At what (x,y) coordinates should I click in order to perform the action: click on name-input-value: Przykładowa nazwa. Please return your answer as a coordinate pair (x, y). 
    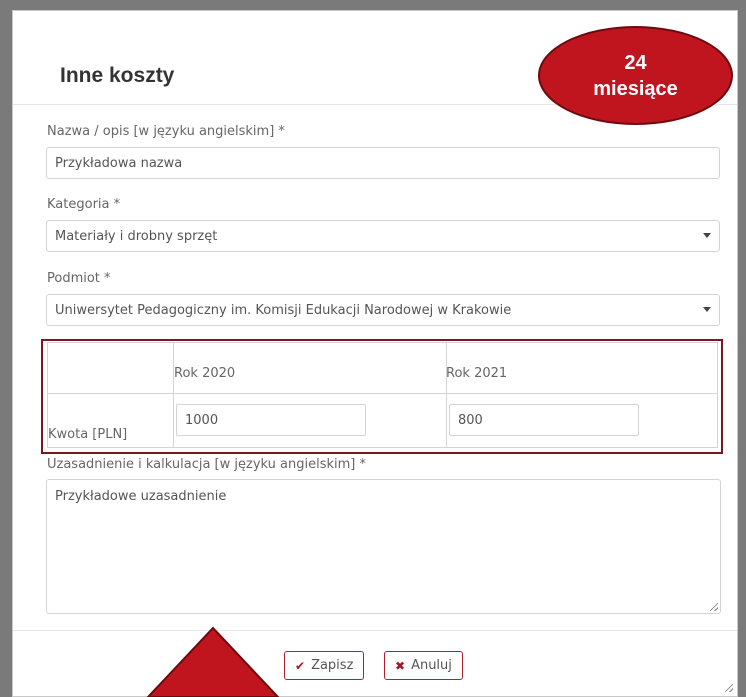
    Looking at the image, I should click on (119, 163).